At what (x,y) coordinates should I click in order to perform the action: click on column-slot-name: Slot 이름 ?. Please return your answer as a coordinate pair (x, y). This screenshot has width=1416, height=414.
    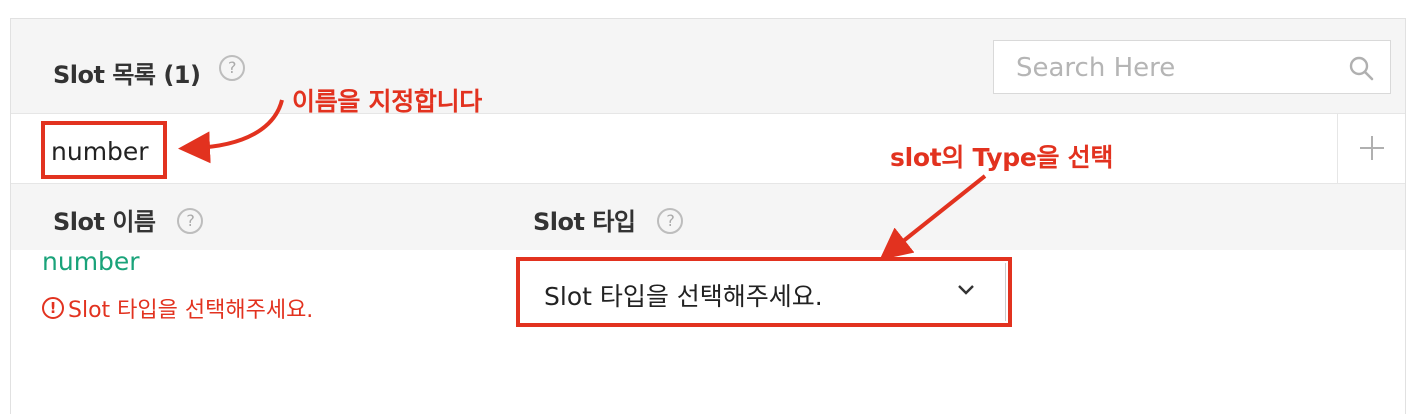
    Looking at the image, I should click on (128, 219).